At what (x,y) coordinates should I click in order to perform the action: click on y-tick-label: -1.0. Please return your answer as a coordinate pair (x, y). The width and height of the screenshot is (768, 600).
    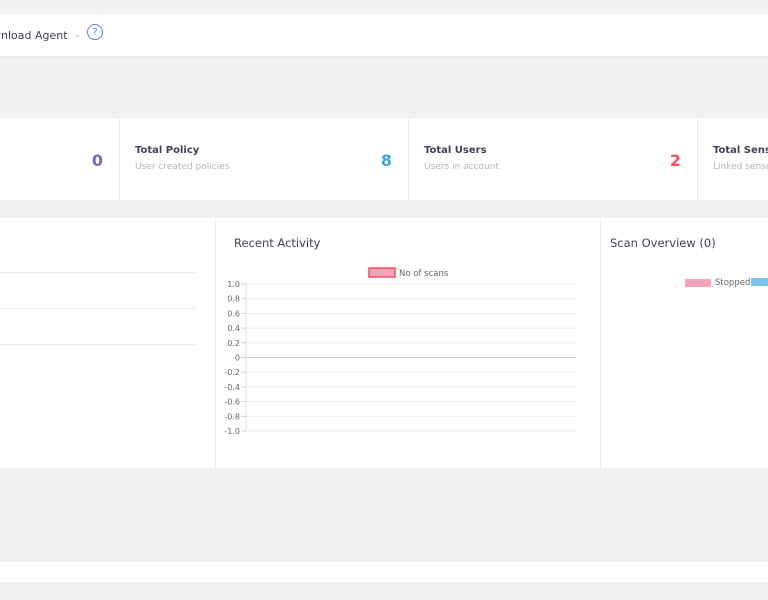
    Looking at the image, I should click on (232, 431).